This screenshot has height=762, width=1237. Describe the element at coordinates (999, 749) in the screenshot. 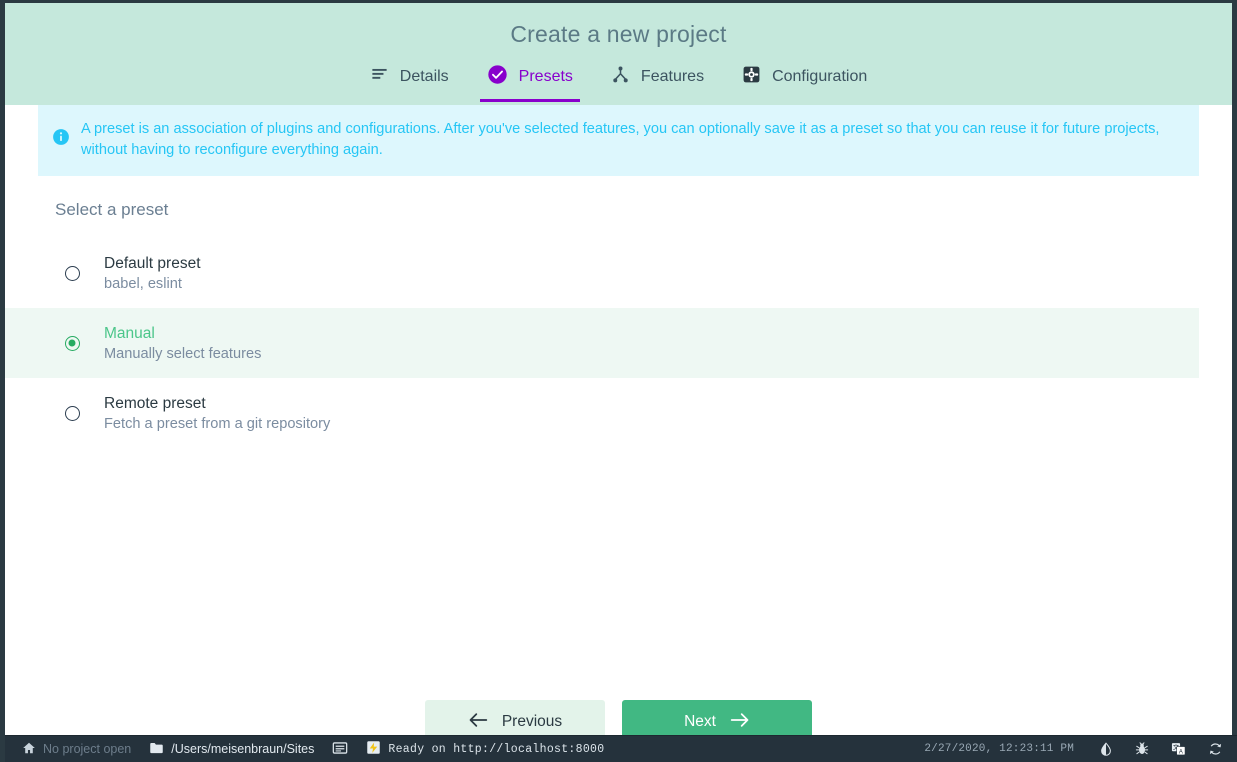

I see `status-datetime: 2/27/2020, 12:23:11 PM` at that location.